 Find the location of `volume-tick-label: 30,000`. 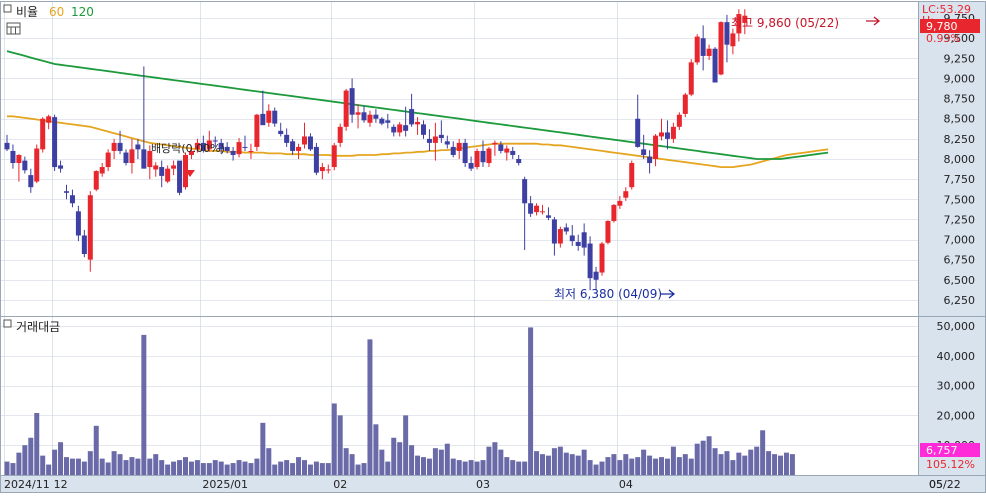

volume-tick-label: 30,000 is located at coordinates (956, 386).